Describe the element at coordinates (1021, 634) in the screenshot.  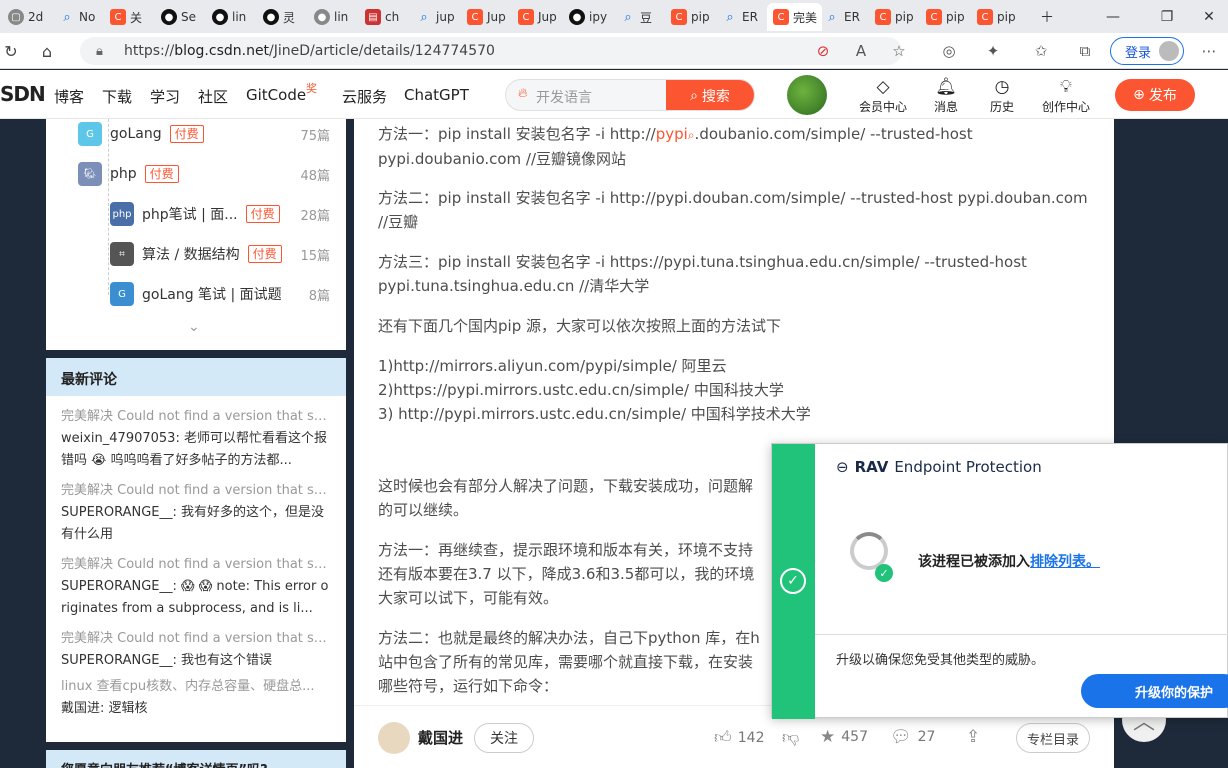
I see `rav-divider` at that location.